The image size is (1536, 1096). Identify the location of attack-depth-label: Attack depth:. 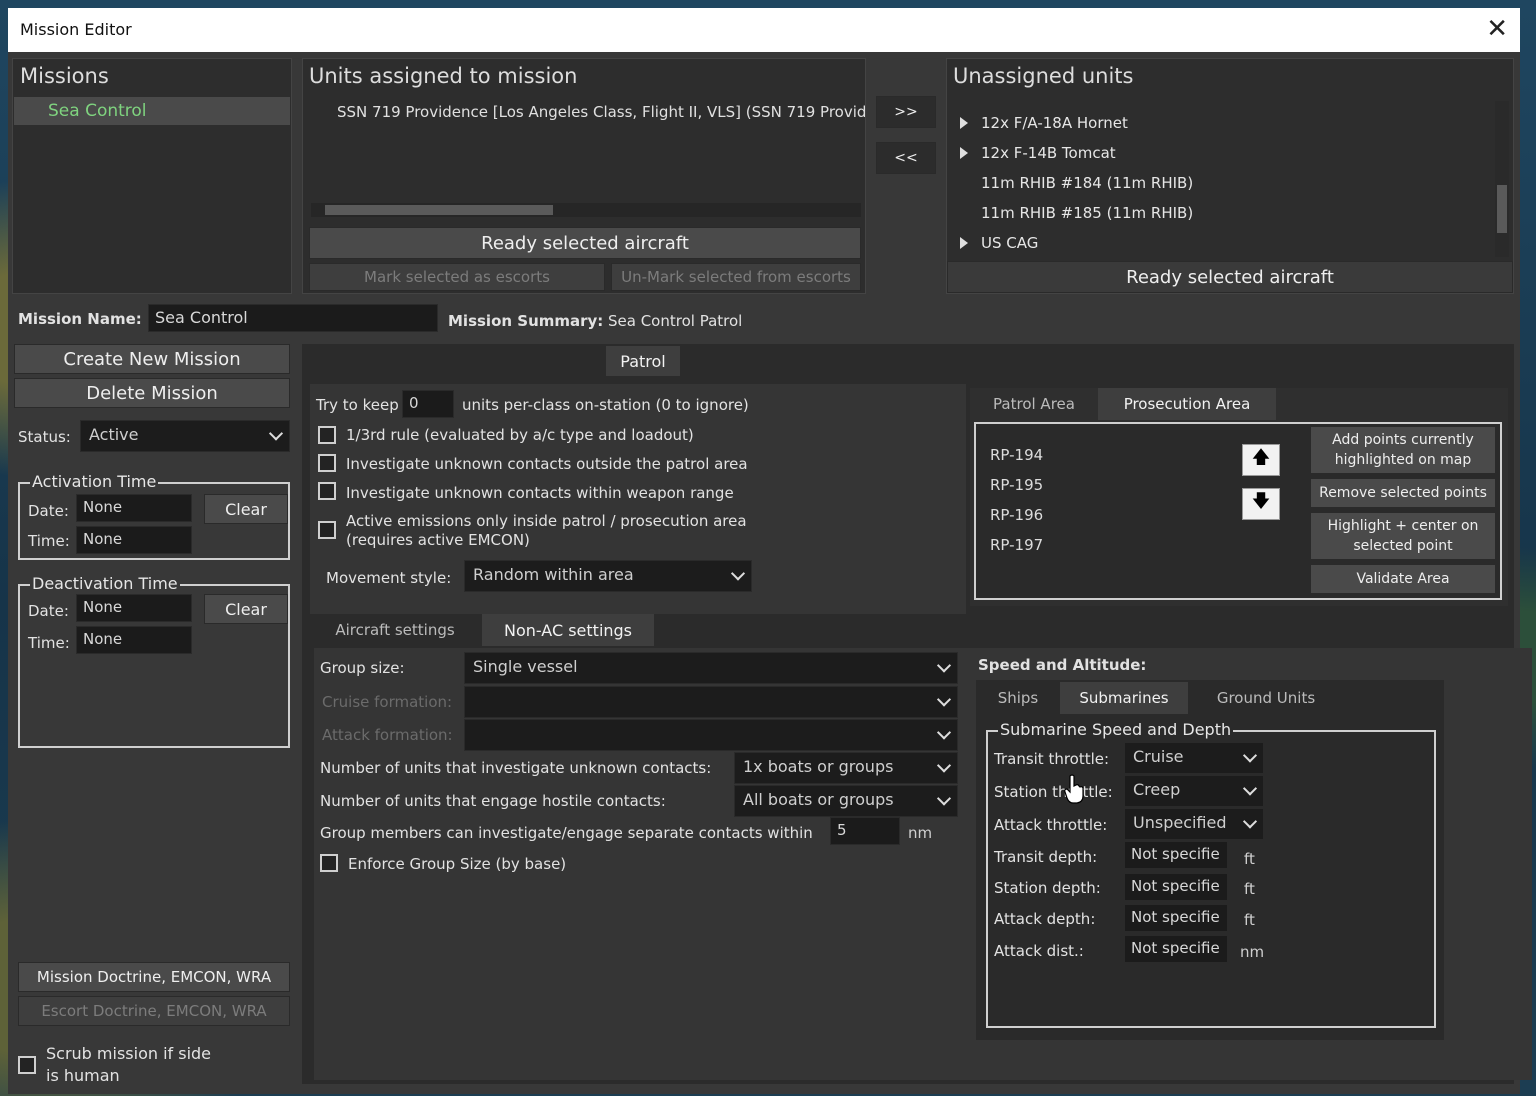
(1045, 919).